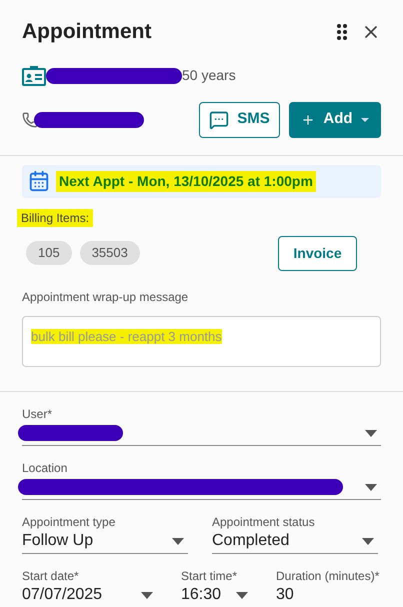 This screenshot has height=607, width=403. I want to click on billing-chip: 105, so click(49, 253).